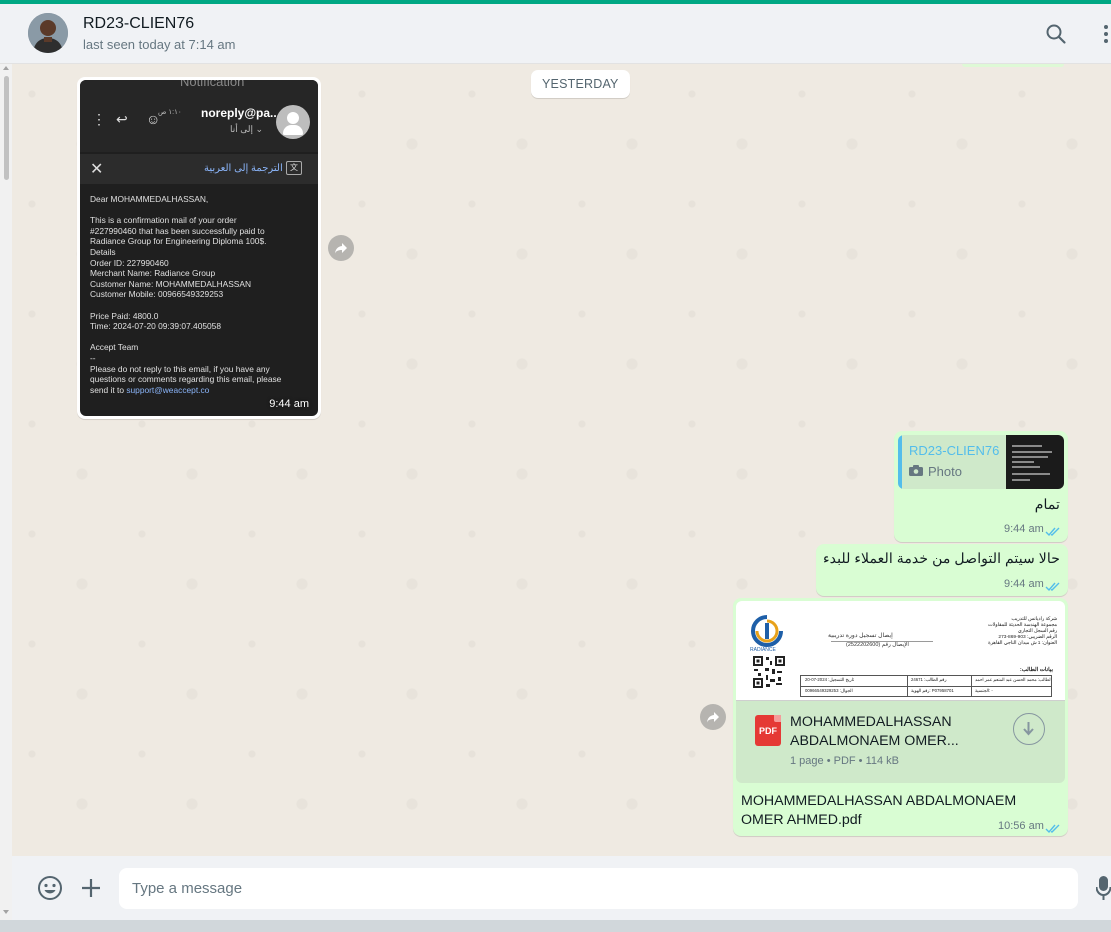 This screenshot has width=1111, height=932. Describe the element at coordinates (108, 389) in the screenshot. I see `email-body-last-line: send it to` at that location.